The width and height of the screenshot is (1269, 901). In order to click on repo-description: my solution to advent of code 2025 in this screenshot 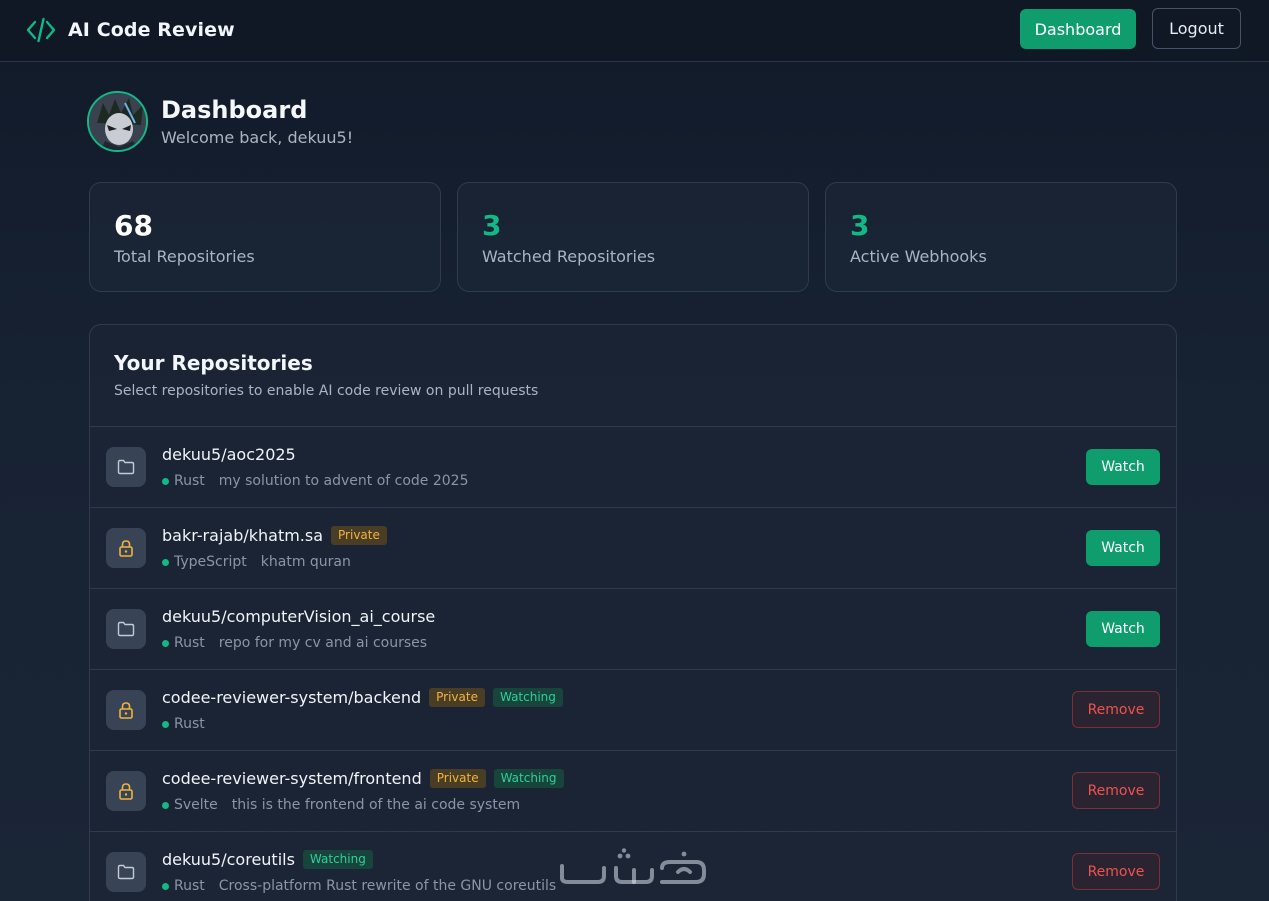, I will do `click(343, 481)`.